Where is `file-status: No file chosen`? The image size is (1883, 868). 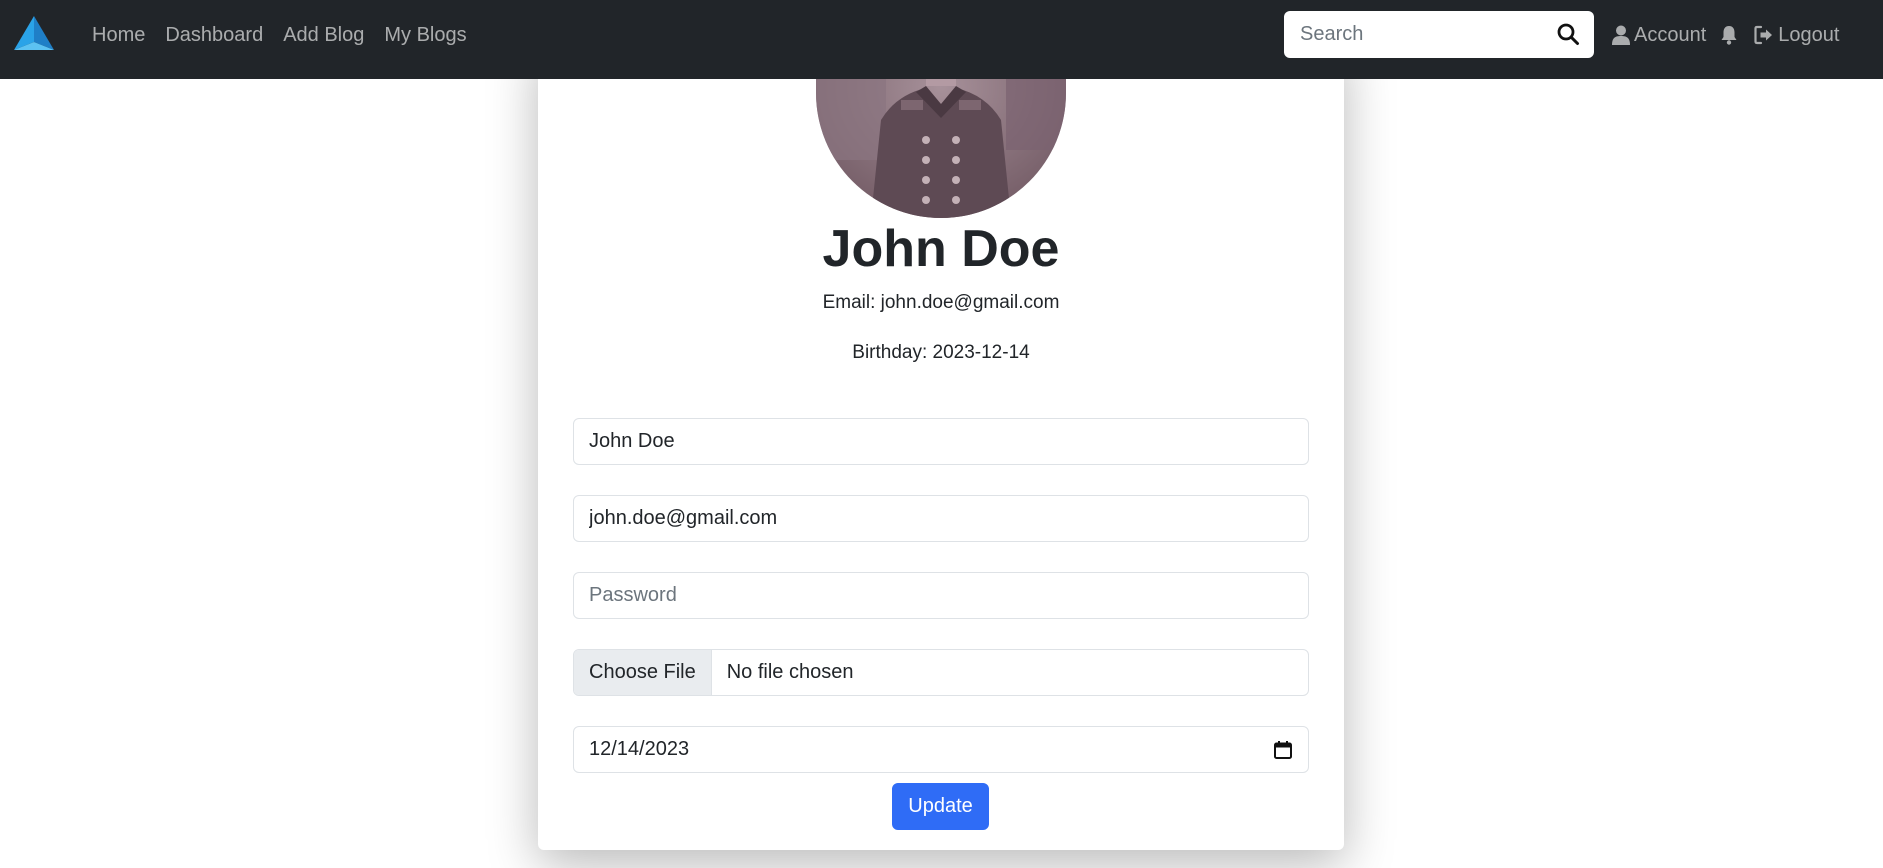
file-status: No file chosen is located at coordinates (790, 672).